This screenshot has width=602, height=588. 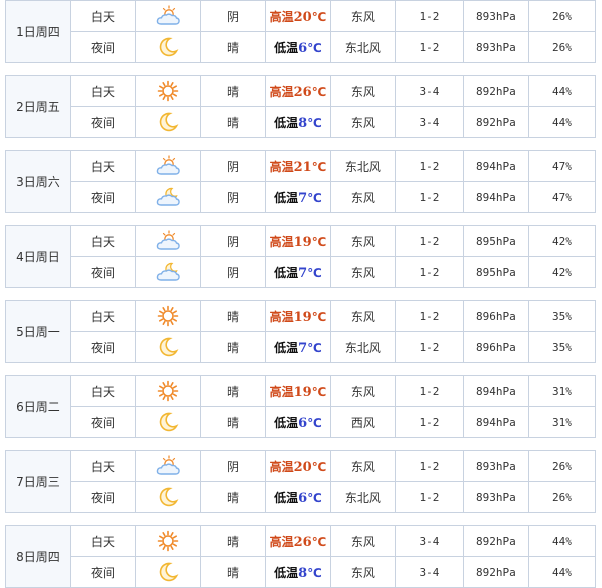 What do you see at coordinates (302, 17) in the screenshot?
I see `high-temp-value: 20` at bounding box center [302, 17].